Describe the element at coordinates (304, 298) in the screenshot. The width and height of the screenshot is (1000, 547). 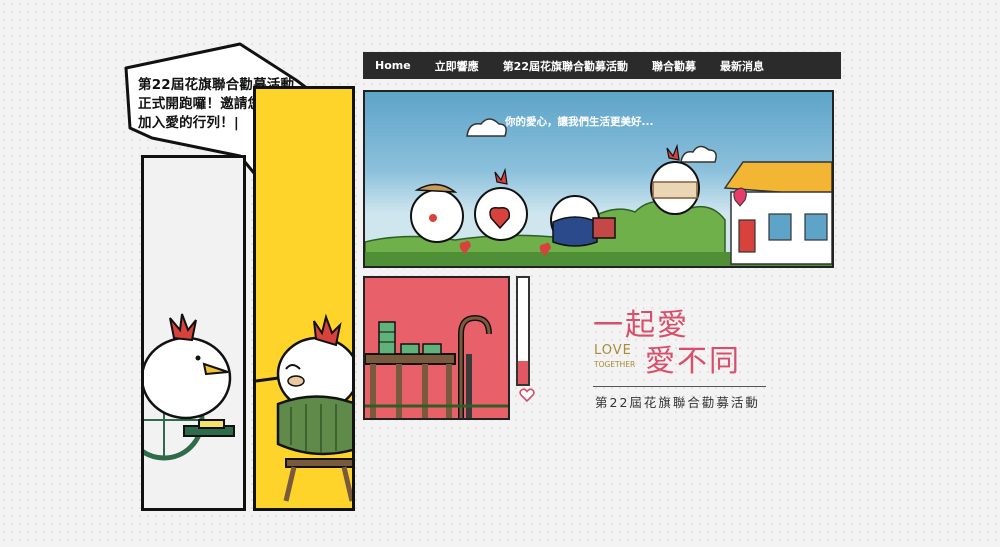
I see `comic-panel-yellow` at that location.